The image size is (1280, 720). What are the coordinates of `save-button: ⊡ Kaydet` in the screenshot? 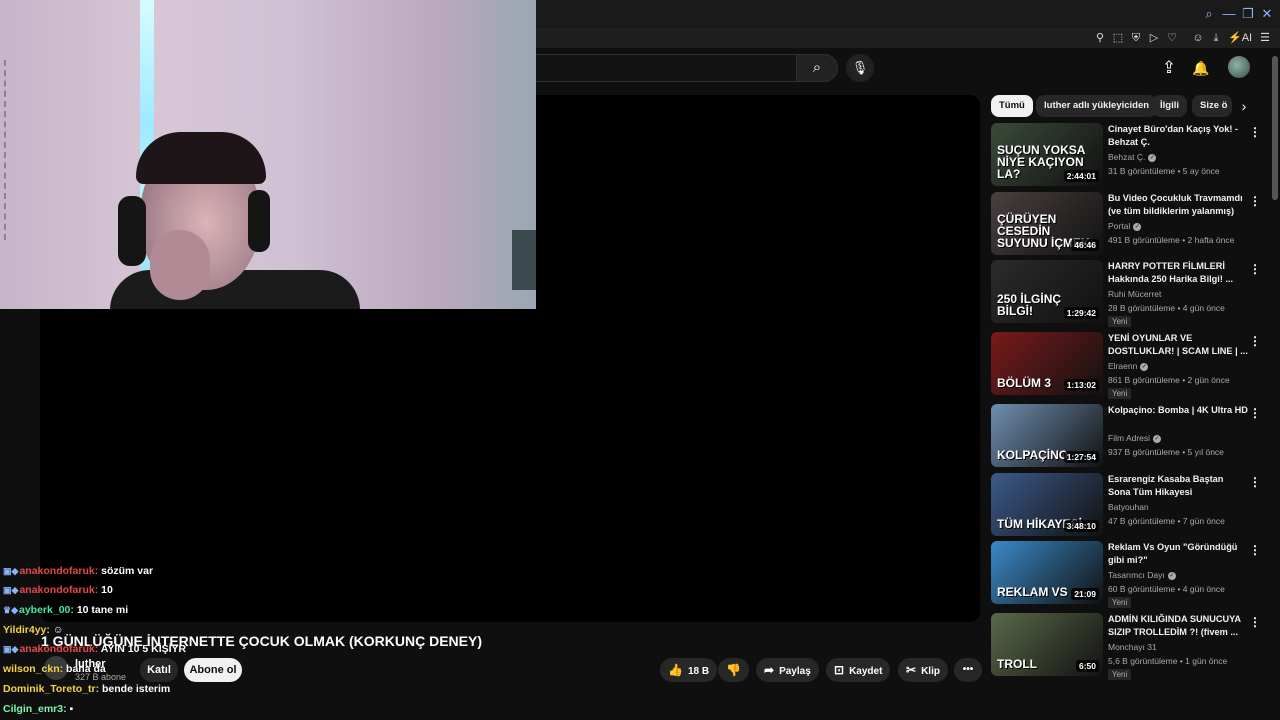 It's located at (858, 670).